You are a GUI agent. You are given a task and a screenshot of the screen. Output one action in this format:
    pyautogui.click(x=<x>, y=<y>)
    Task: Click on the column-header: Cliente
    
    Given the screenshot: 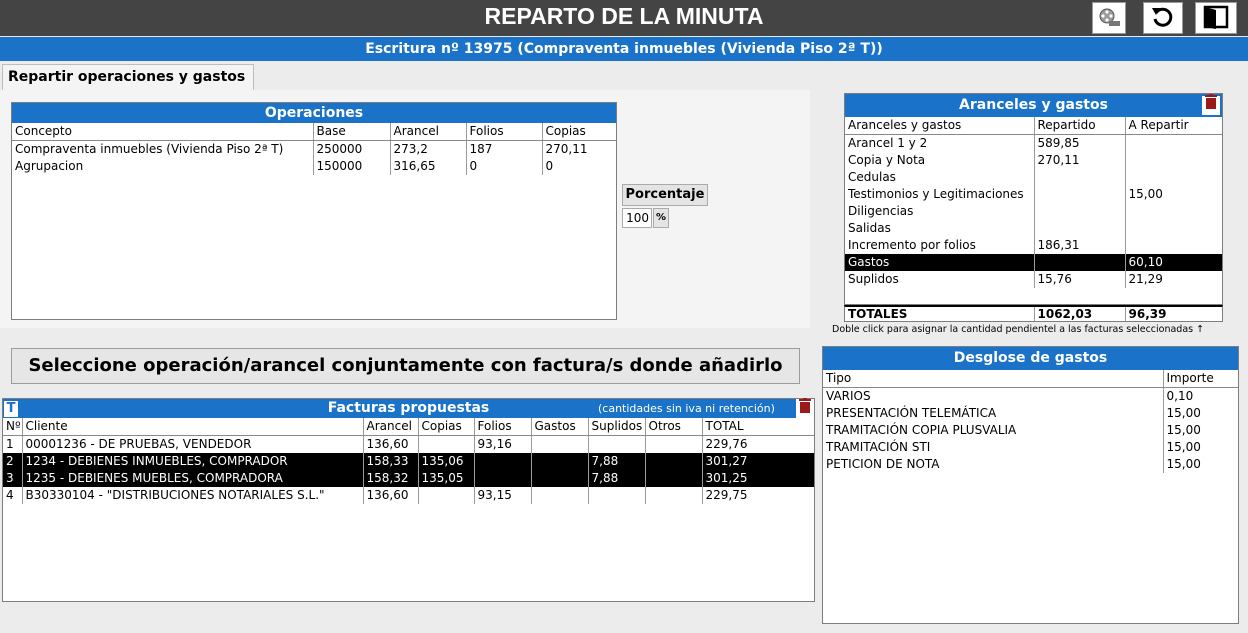 What is the action you would take?
    pyautogui.click(x=192, y=427)
    